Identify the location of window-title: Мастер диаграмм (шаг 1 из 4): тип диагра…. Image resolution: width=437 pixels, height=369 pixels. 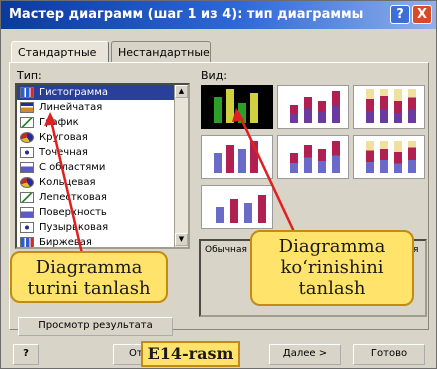
(186, 14).